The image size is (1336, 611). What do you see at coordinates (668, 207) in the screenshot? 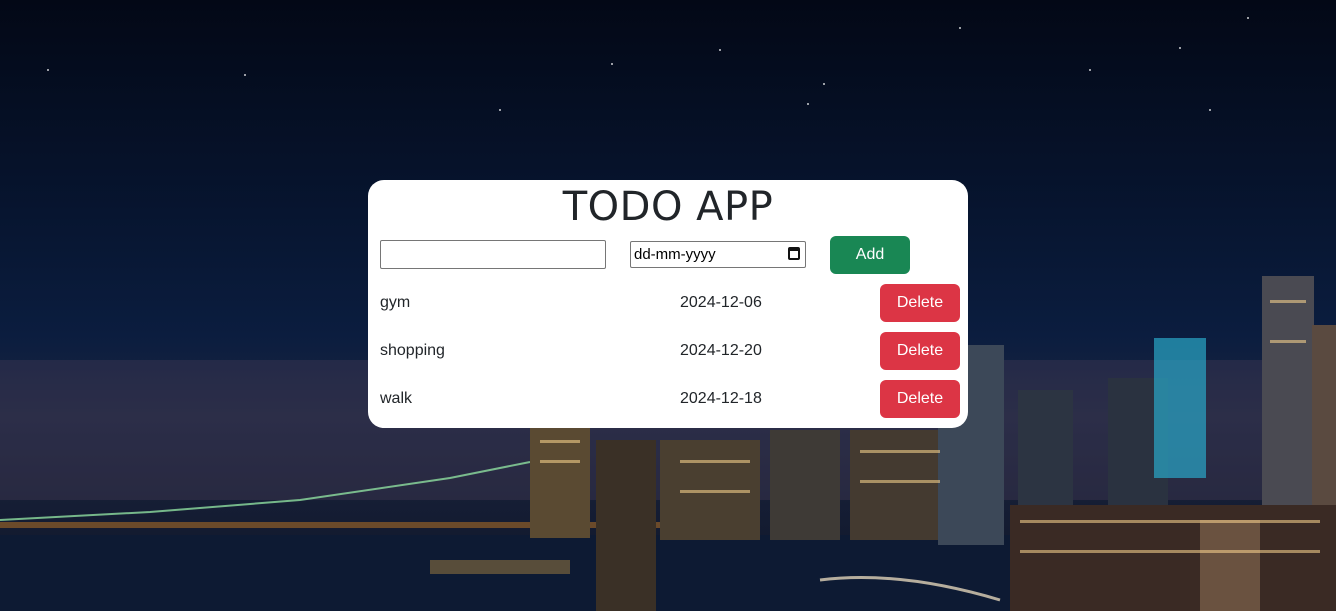
I see `page-title: TODO APP` at bounding box center [668, 207].